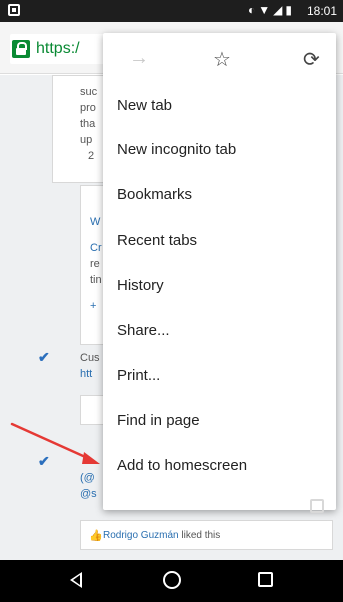  Describe the element at coordinates (86, 140) in the screenshot. I see `text-fragment: up` at that location.